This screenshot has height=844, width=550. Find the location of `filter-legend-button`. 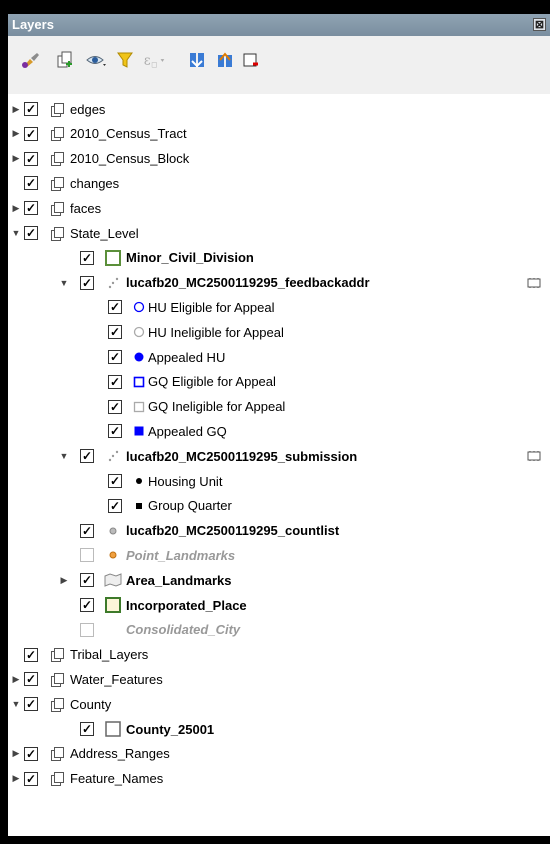

filter-legend-button is located at coordinates (125, 60).